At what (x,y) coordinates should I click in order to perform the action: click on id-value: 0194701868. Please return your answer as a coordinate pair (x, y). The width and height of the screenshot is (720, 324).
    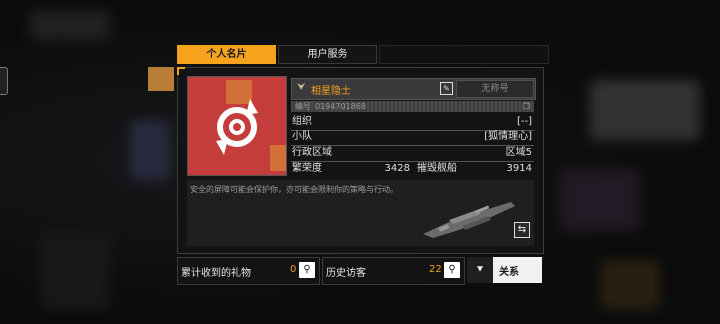
    Looking at the image, I should click on (340, 106).